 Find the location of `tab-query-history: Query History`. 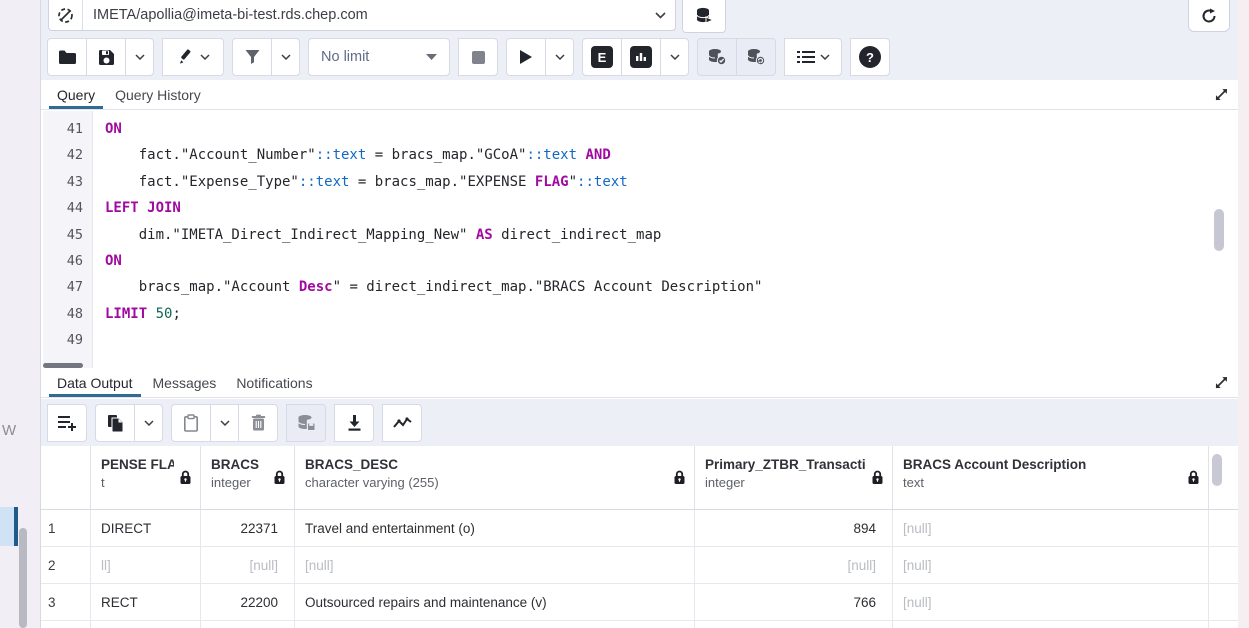

tab-query-history: Query History is located at coordinates (158, 94).